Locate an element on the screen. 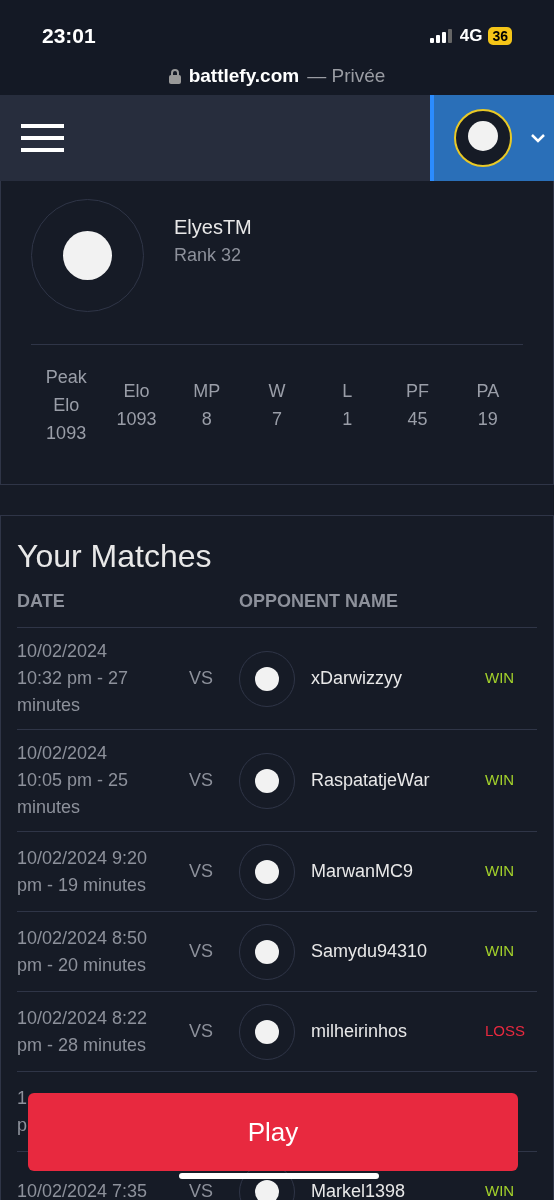 This screenshot has height=1200, width=554. clock-time: 23:01 is located at coordinates (69, 36).